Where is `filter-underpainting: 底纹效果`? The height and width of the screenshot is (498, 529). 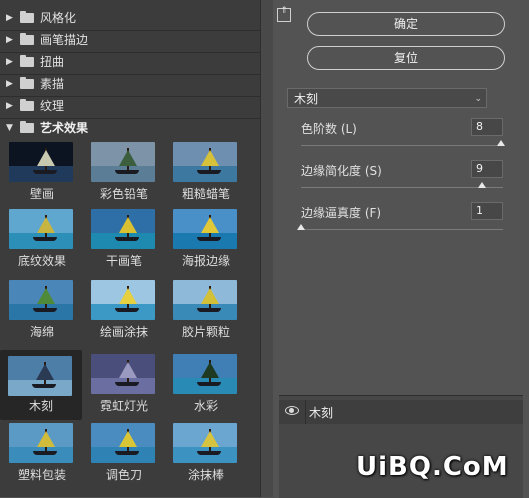 filter-underpainting: 底纹效果 is located at coordinates (42, 237).